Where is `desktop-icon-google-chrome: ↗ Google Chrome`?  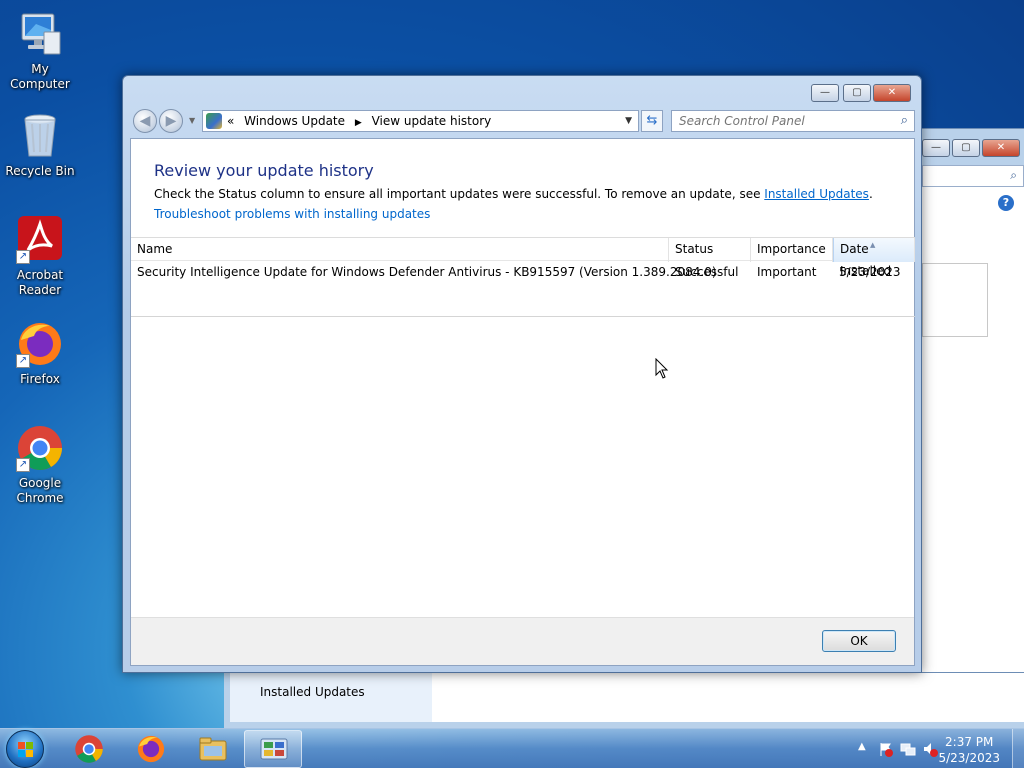
desktop-icon-google-chrome: ↗ Google Chrome is located at coordinates (40, 465).